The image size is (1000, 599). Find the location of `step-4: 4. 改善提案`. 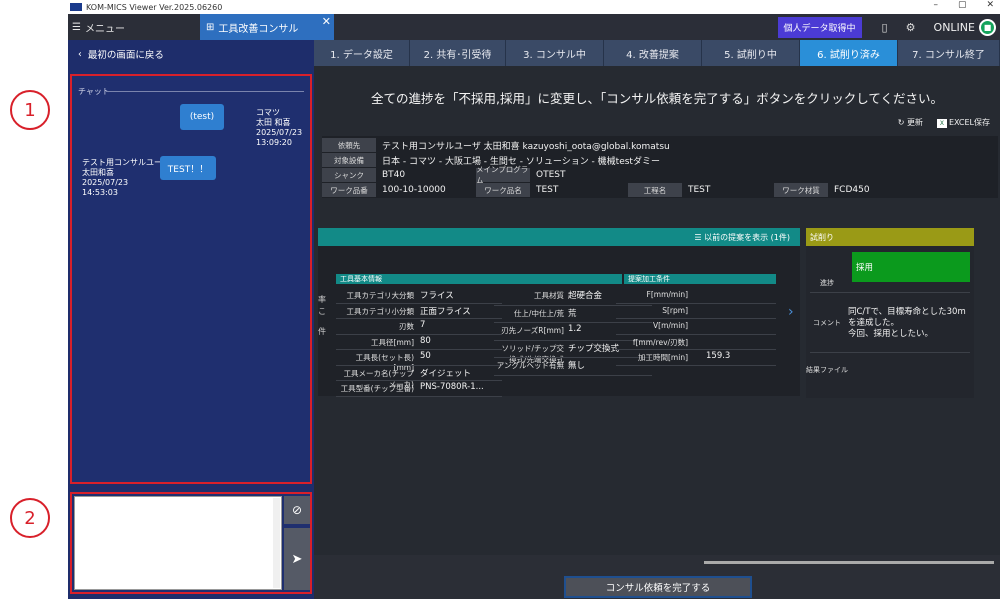

step-4: 4. 改善提案 is located at coordinates (653, 53).